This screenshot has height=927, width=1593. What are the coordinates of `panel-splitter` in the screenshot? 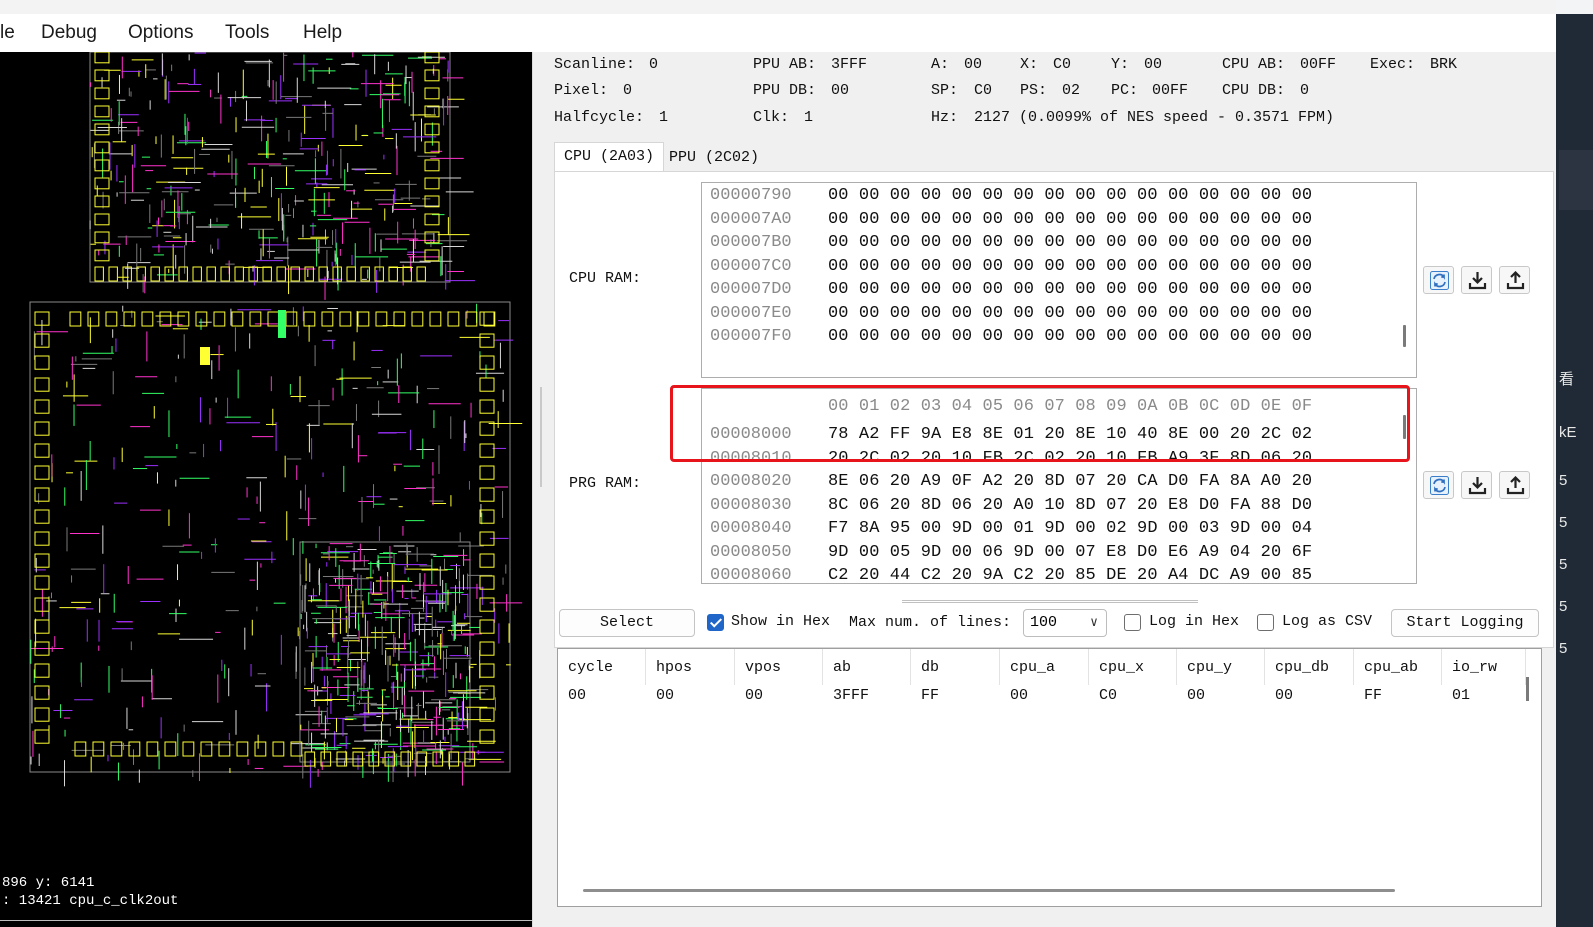 It's located at (543, 489).